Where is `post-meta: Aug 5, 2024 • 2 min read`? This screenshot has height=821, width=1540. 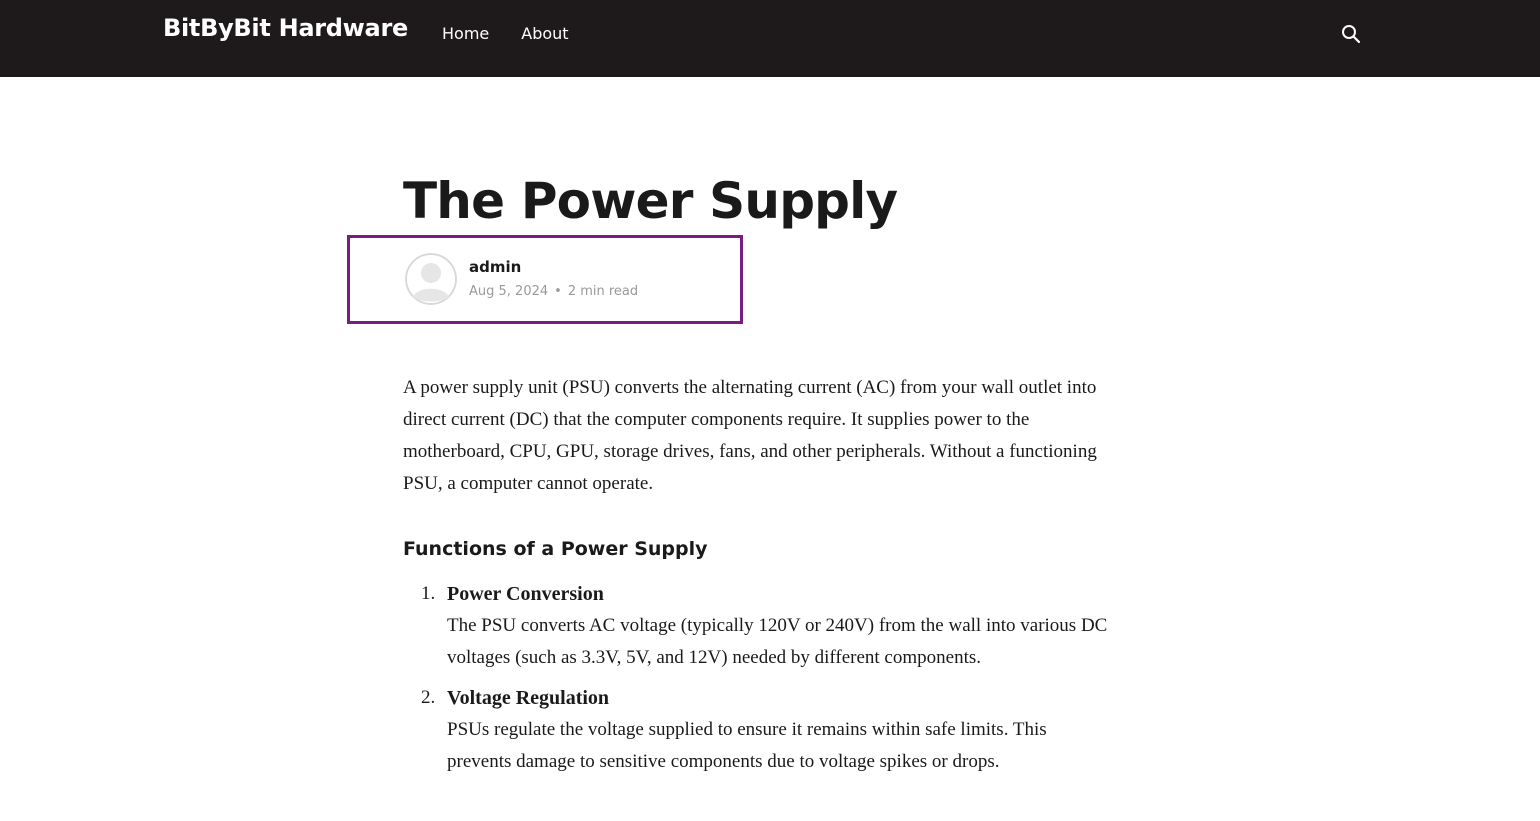
post-meta: Aug 5, 2024 • 2 min read is located at coordinates (553, 291).